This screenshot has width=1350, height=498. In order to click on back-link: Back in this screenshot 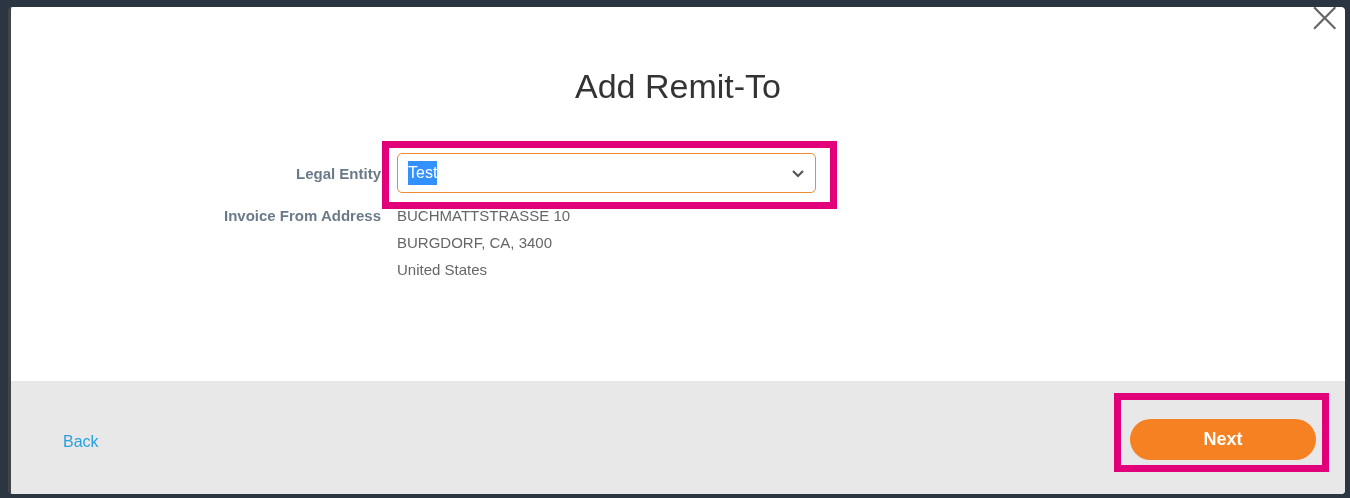, I will do `click(81, 441)`.